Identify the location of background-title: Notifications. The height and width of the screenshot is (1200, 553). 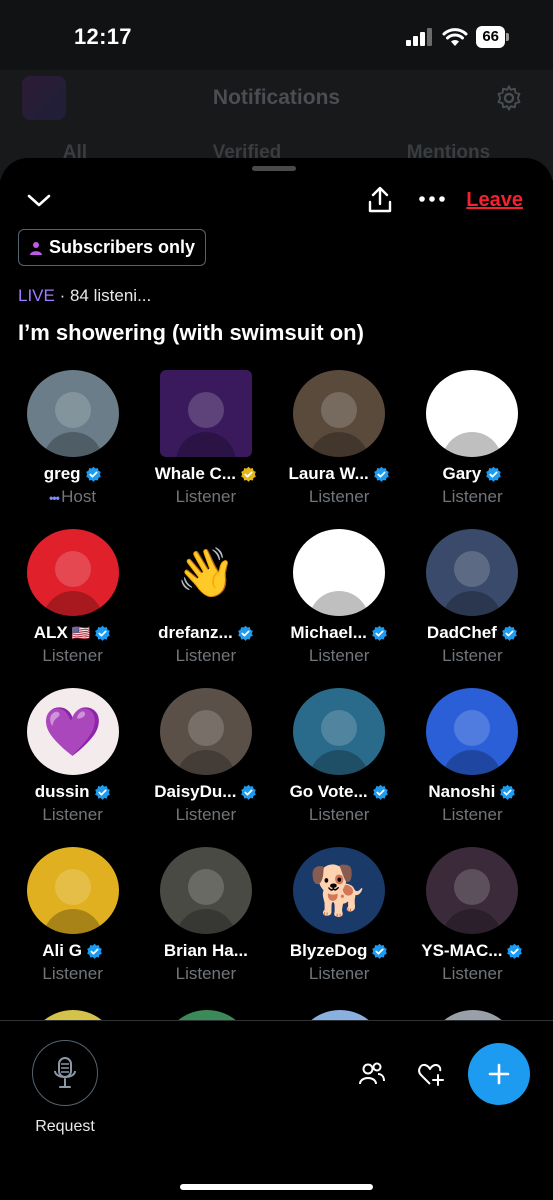
(276, 97).